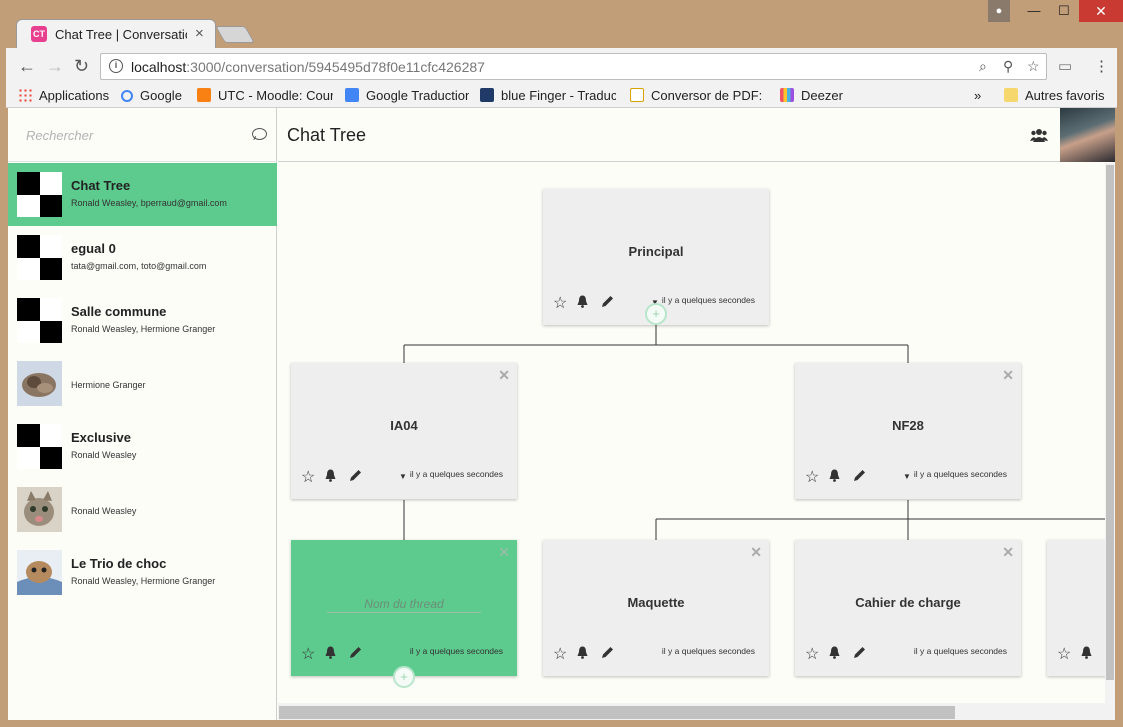  I want to click on zoom-icon: ⌕, so click(983, 66).